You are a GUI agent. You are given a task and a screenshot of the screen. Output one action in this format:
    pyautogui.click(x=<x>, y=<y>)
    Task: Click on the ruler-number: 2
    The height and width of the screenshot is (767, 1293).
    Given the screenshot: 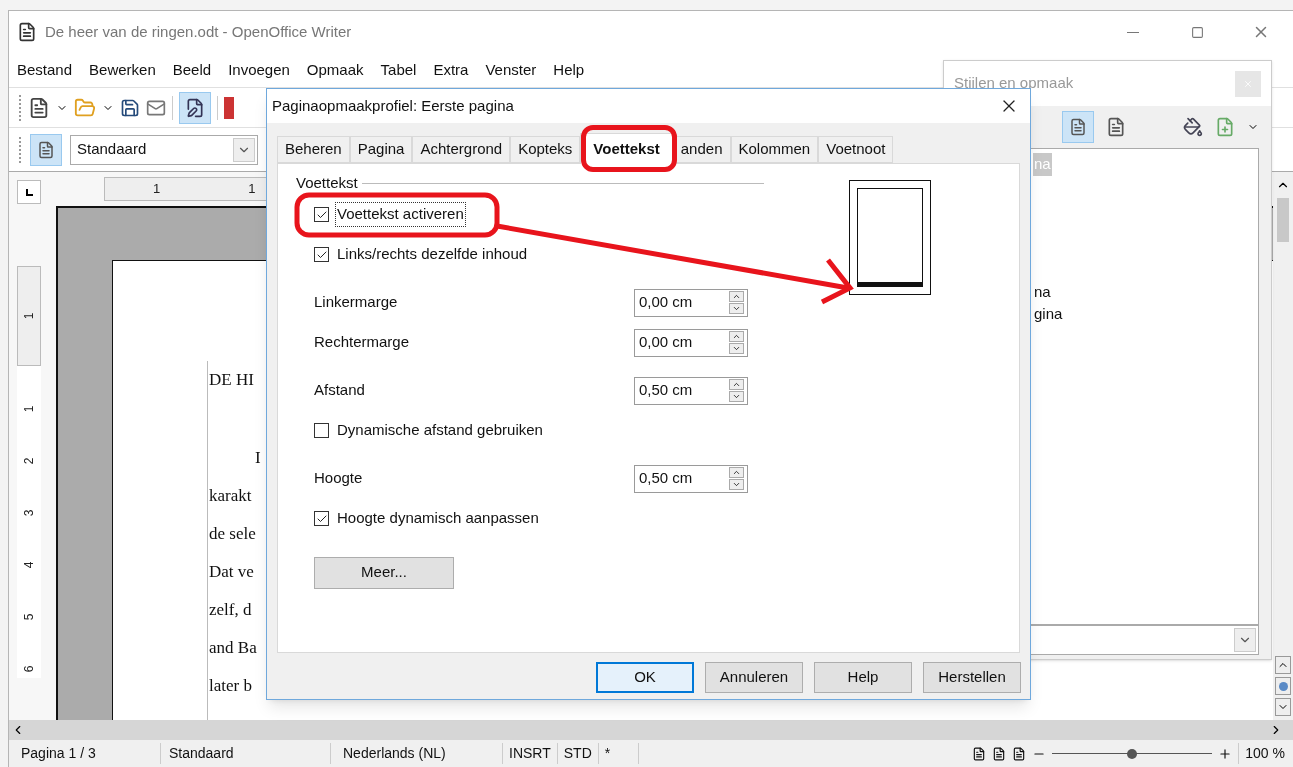 What is the action you would take?
    pyautogui.click(x=29, y=461)
    